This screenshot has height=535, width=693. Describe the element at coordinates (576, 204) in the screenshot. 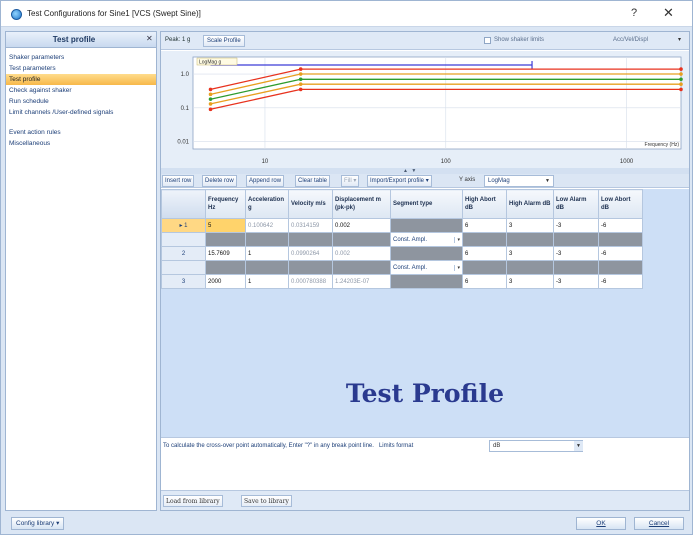

I see `header-low-alarm: Low Alarm dB` at that location.